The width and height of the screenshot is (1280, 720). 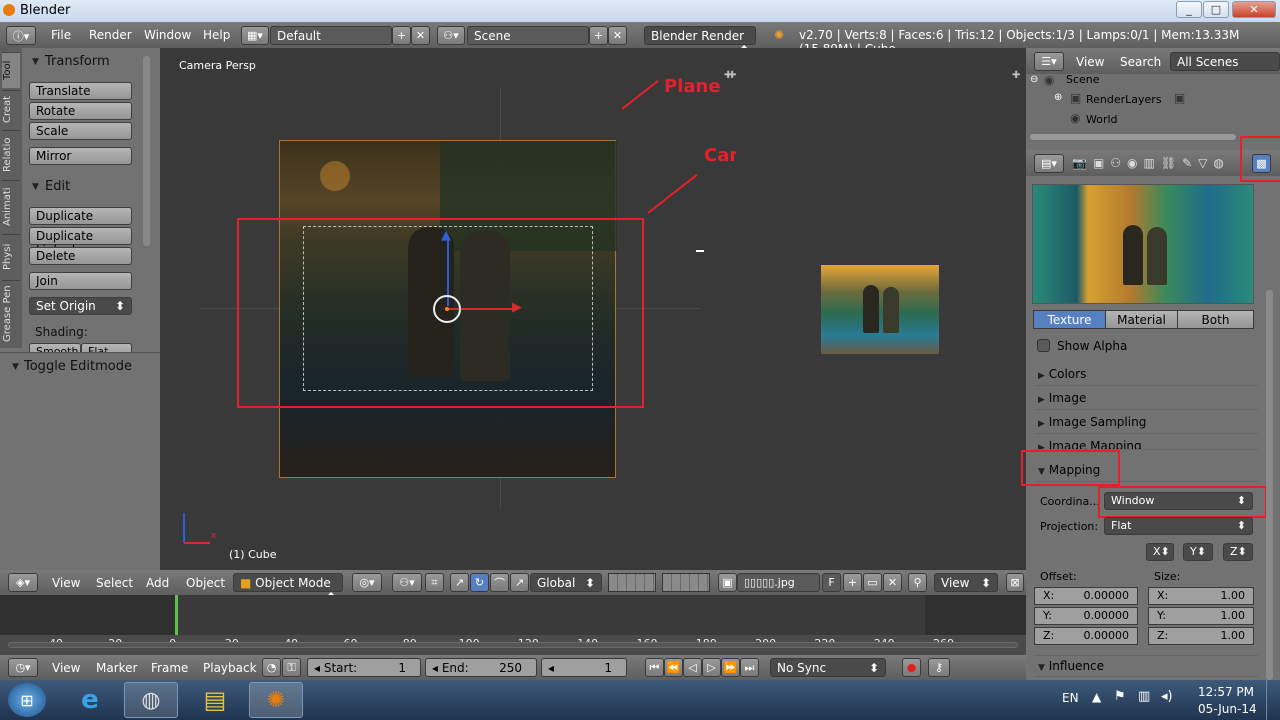 I want to click on remove-layout-icon: ✕, so click(x=420, y=35).